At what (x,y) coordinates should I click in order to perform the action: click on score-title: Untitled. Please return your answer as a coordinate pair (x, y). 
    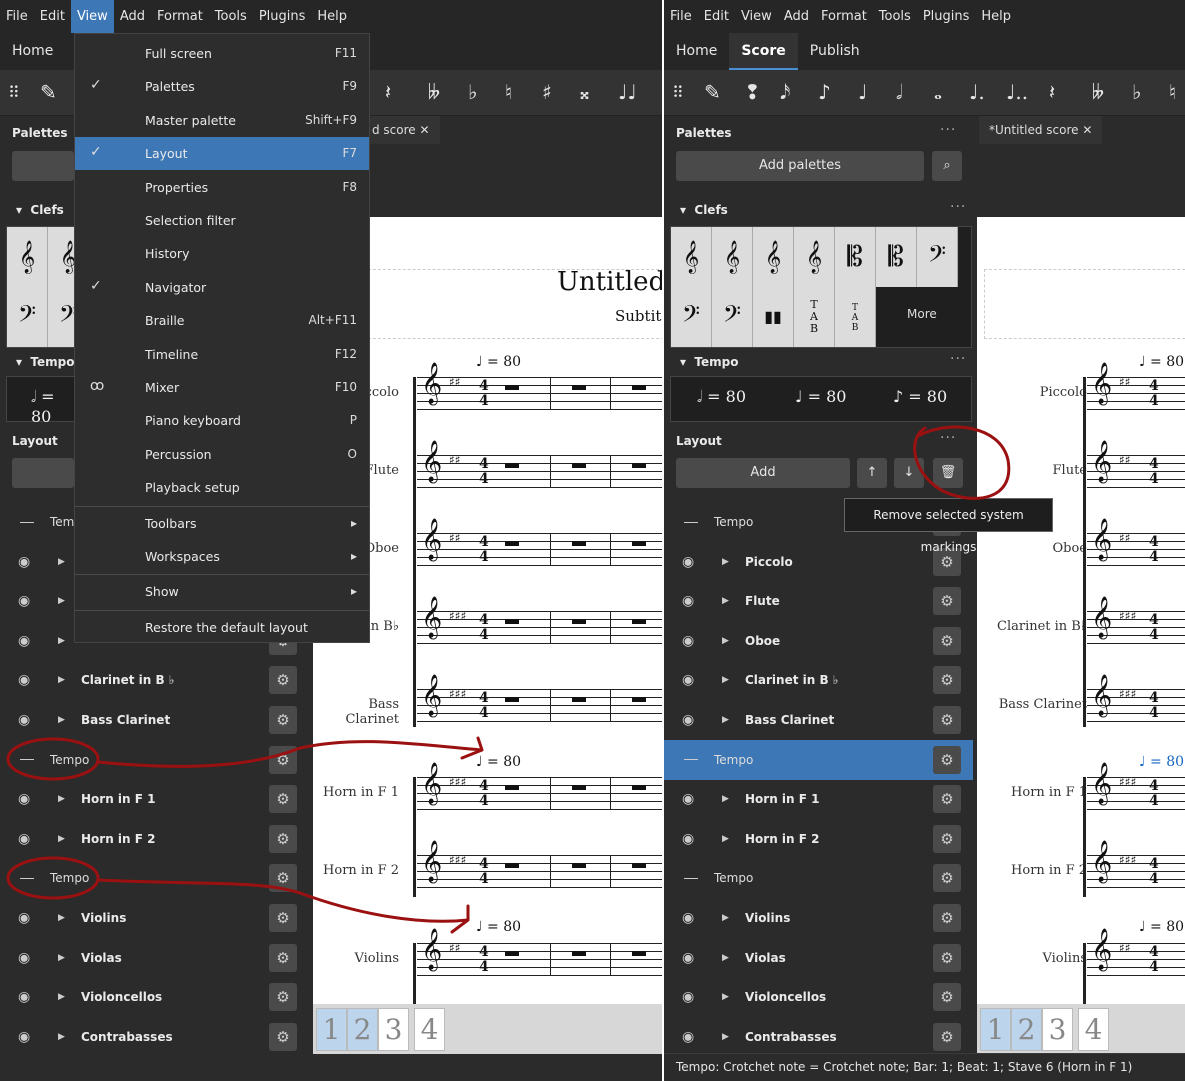
    Looking at the image, I should click on (609, 282).